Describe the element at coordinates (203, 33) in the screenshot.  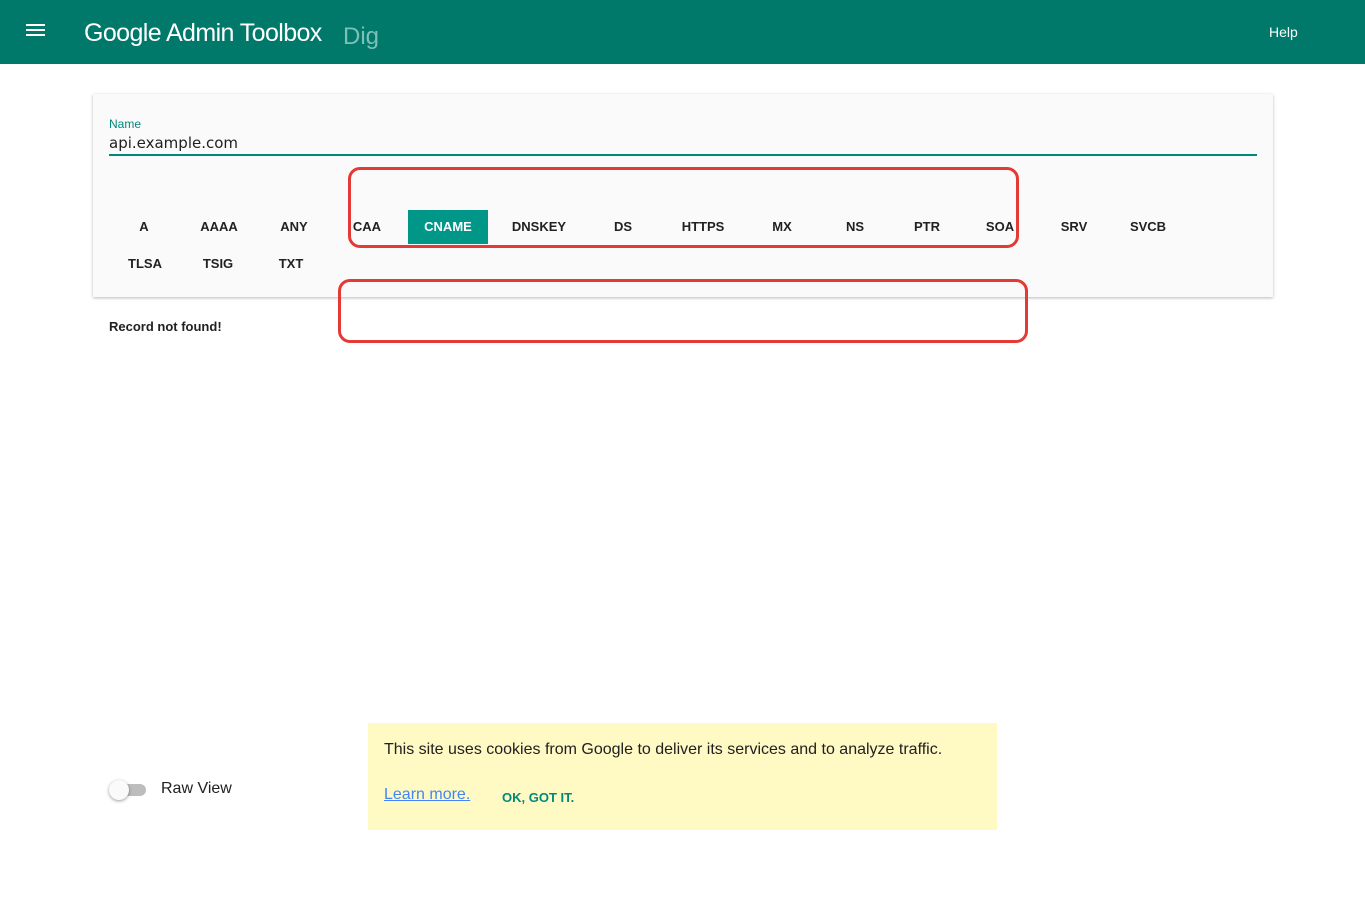
I see `app-title: Google Admin Toolbox` at that location.